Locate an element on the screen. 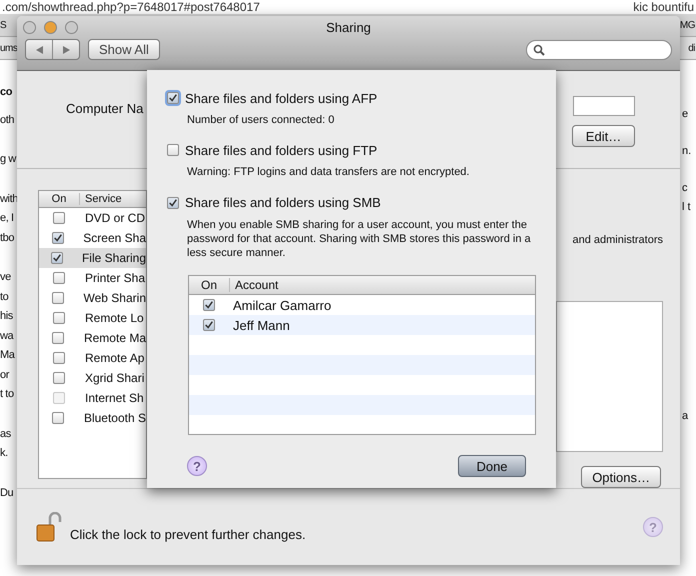 This screenshot has height=576, width=696. service-row: Bluetooth S is located at coordinates (92, 418).